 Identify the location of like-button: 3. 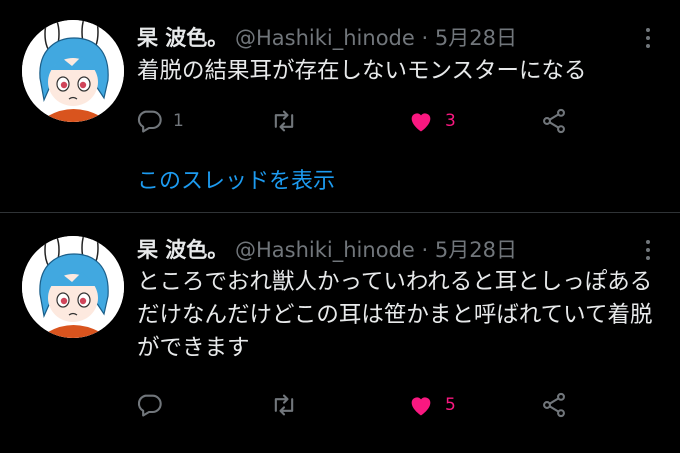
(431, 121).